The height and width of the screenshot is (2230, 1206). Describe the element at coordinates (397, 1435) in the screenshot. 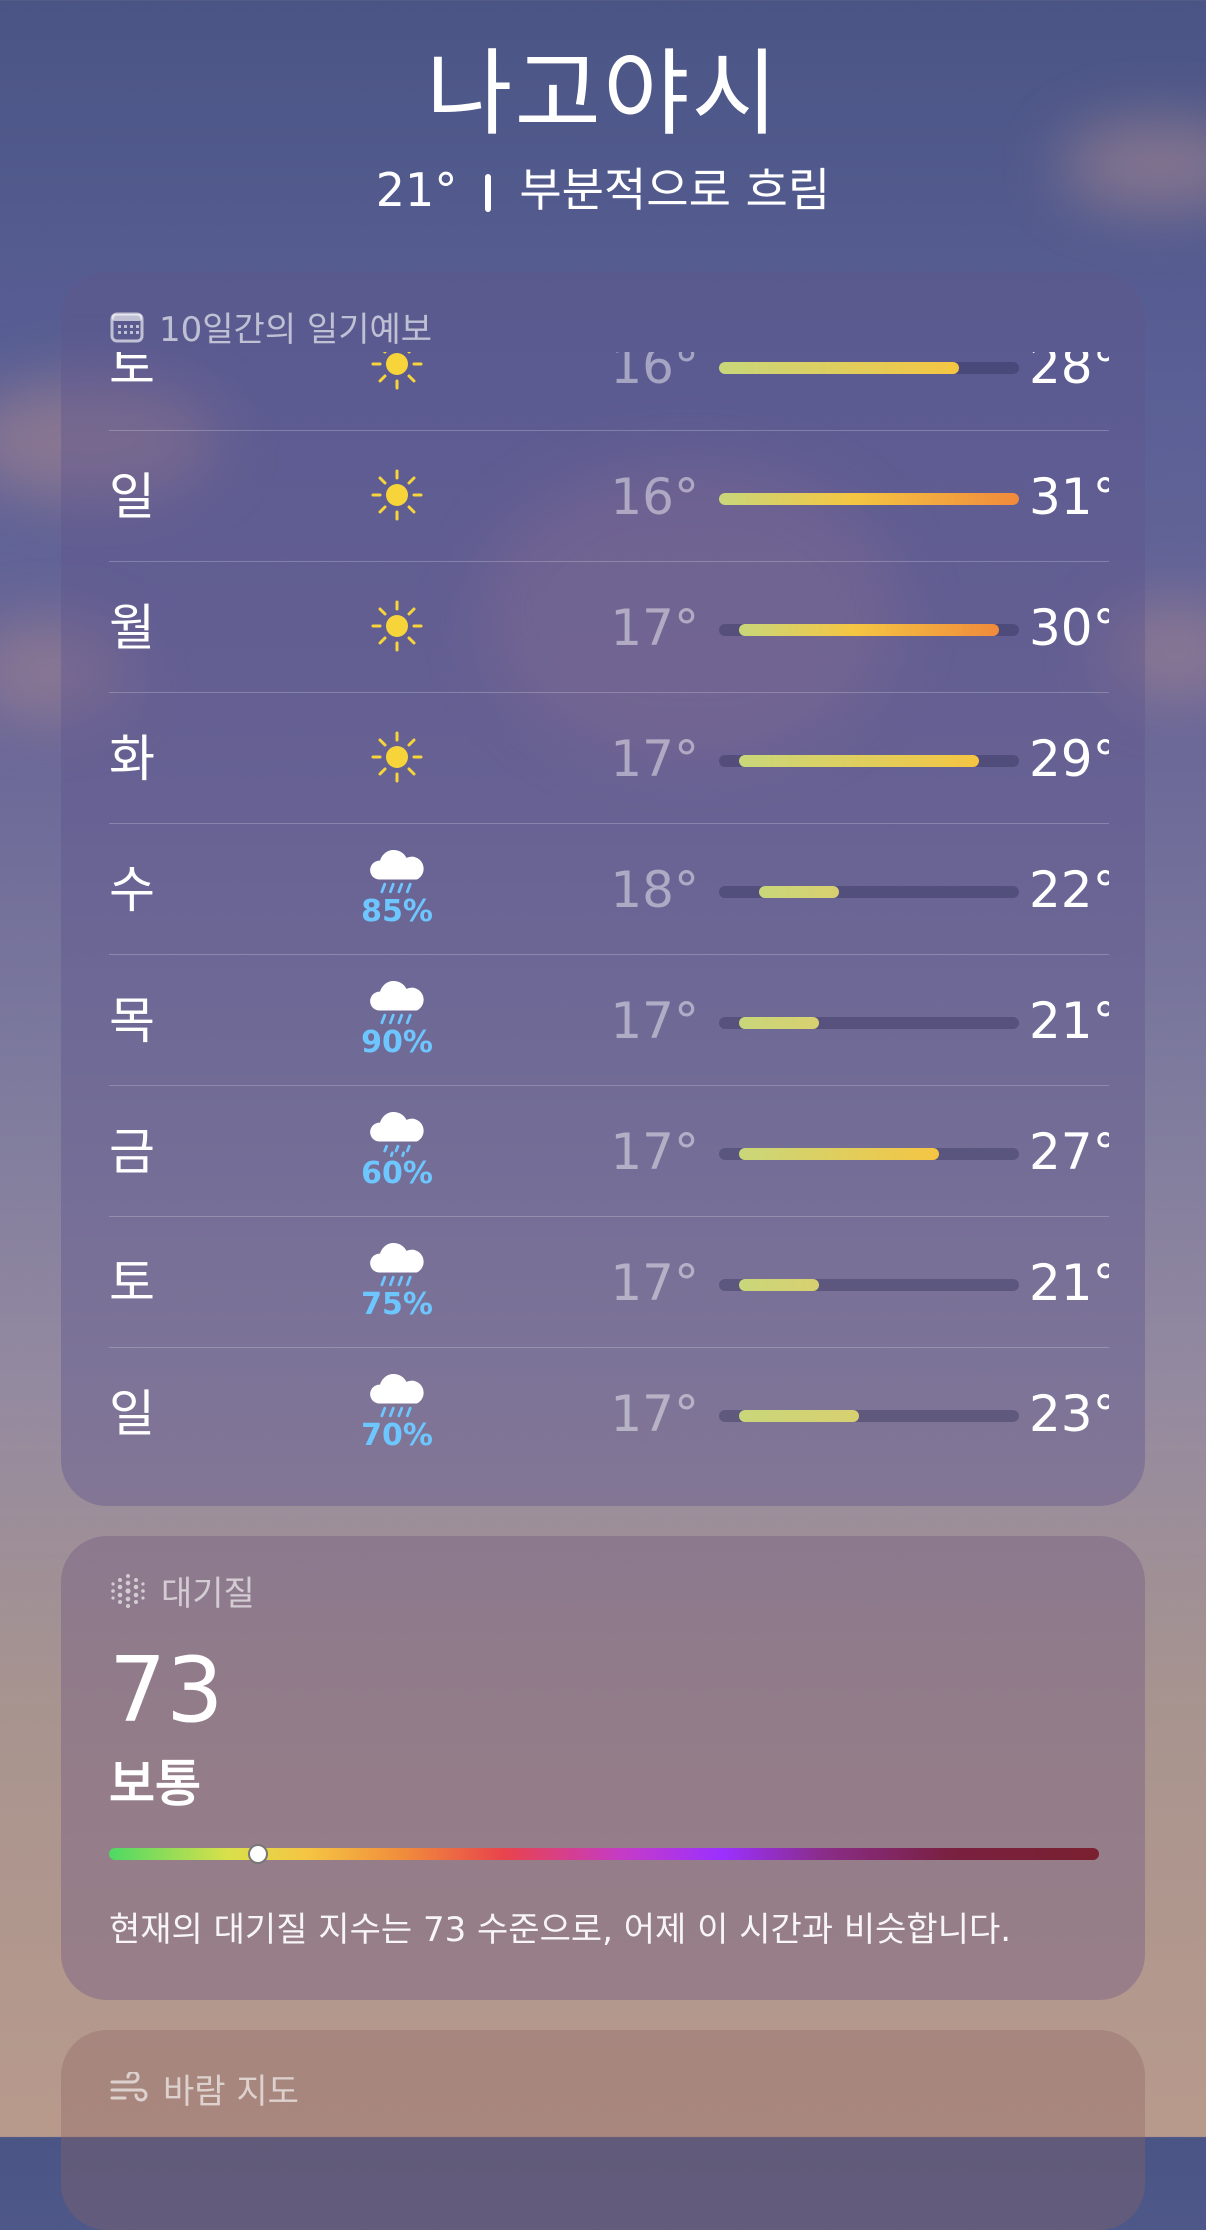

I see `precipitation-chance: 70%` at that location.